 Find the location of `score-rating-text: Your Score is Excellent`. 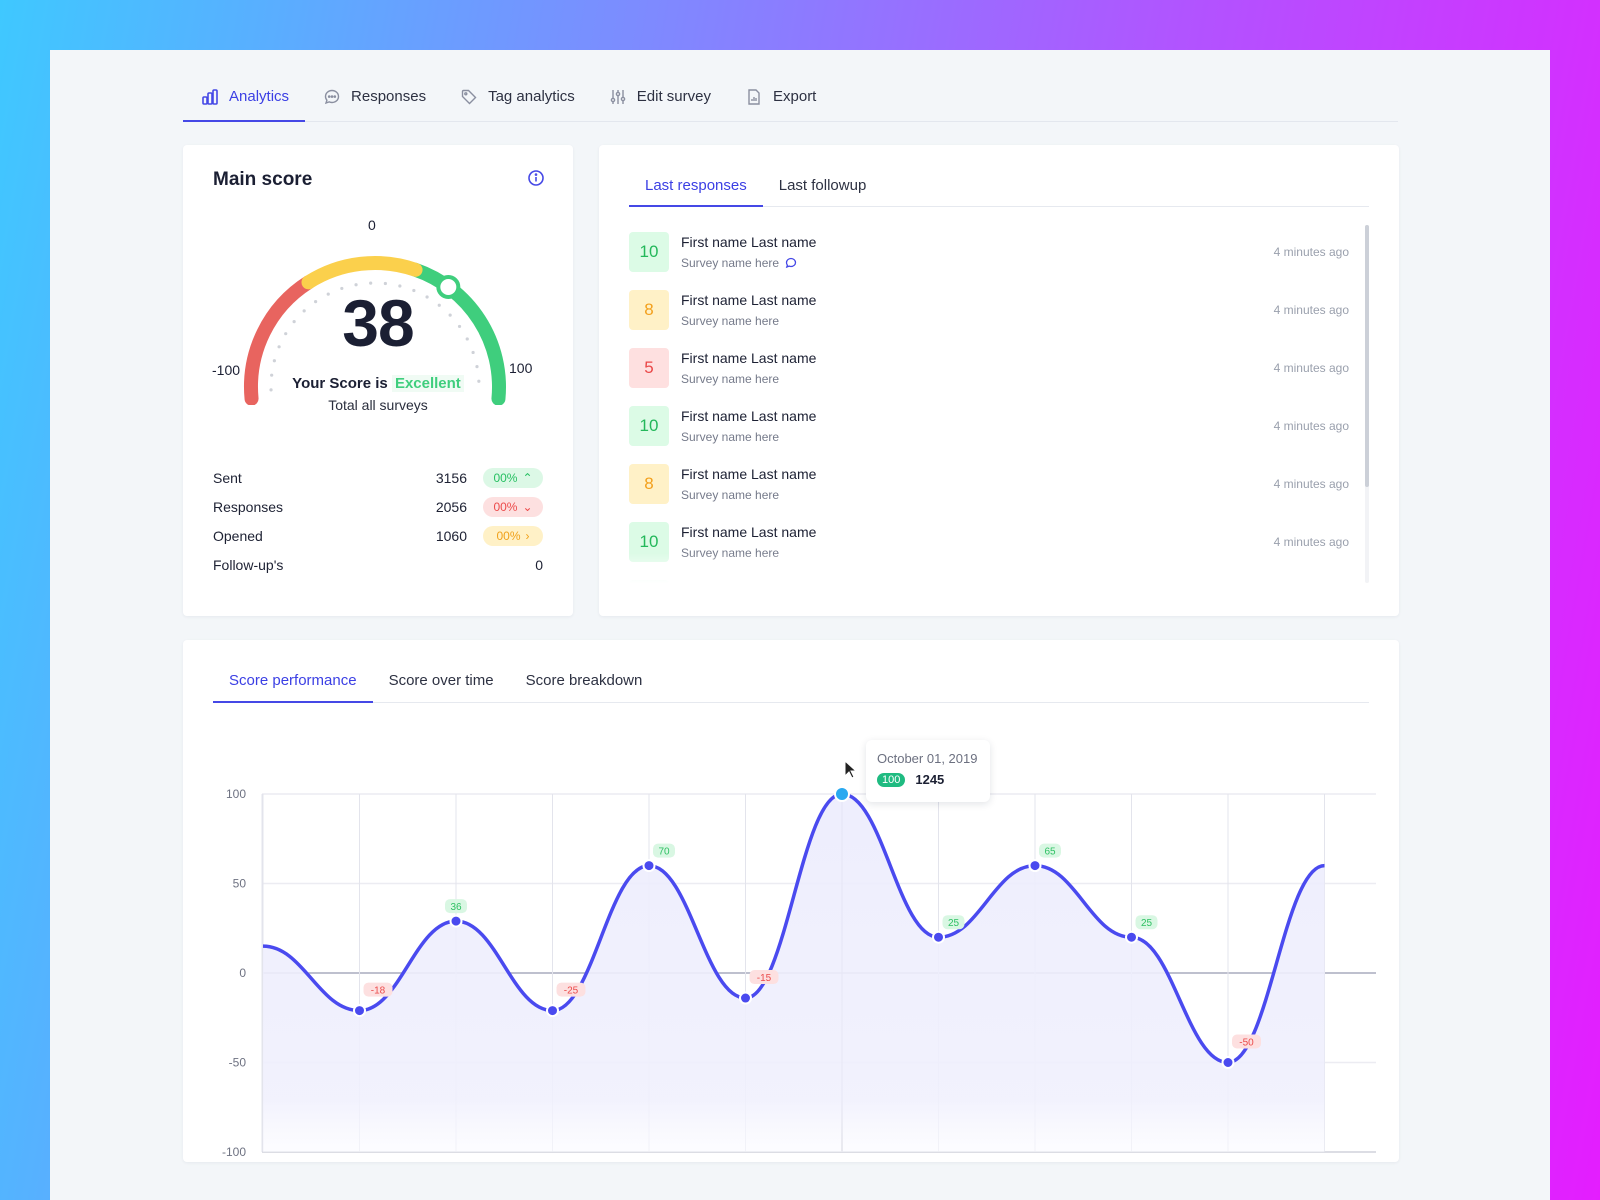

score-rating-text: Your Score is Excellent is located at coordinates (378, 383).